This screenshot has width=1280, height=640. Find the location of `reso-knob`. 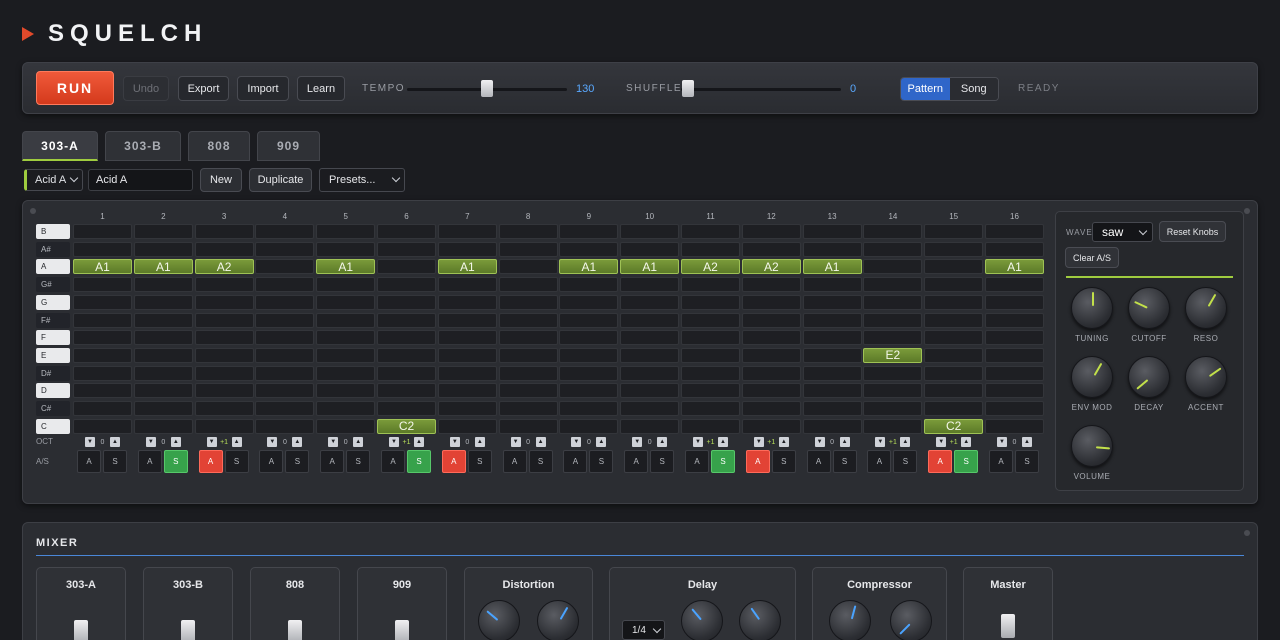

reso-knob is located at coordinates (1206, 308).